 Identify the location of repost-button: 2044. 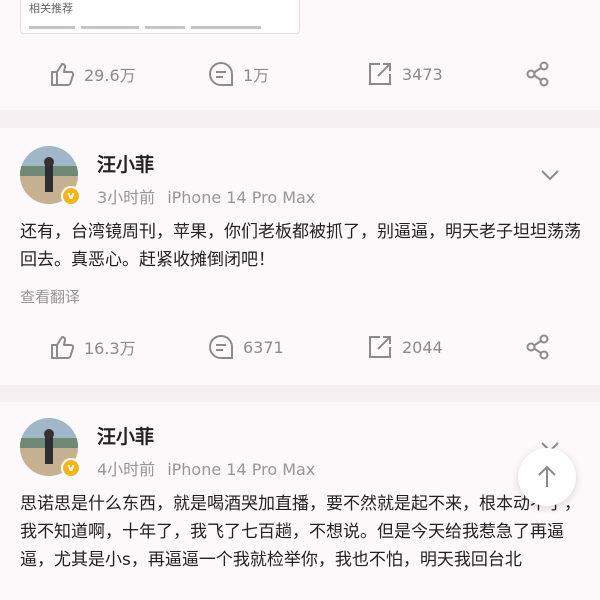
(404, 347).